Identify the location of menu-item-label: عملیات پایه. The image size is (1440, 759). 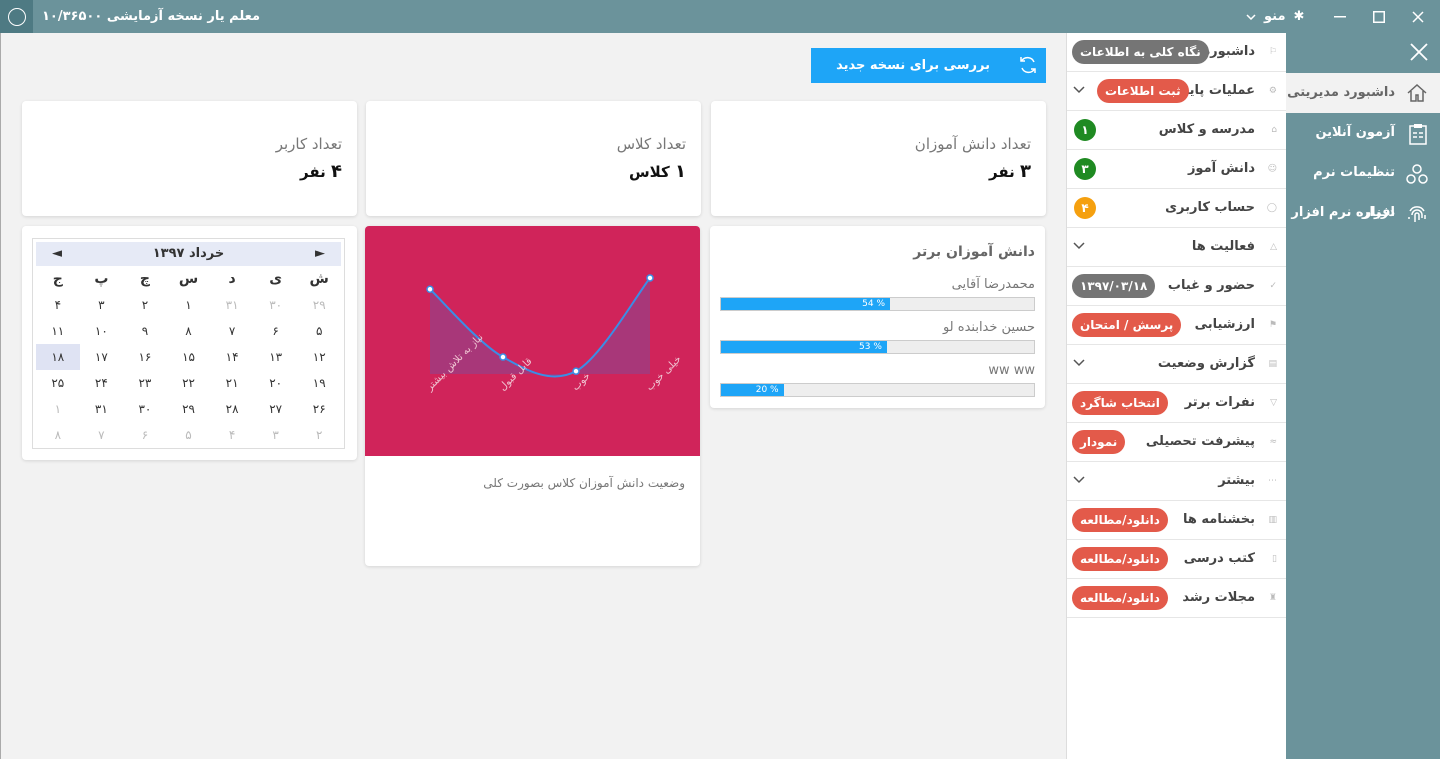
(1218, 90).